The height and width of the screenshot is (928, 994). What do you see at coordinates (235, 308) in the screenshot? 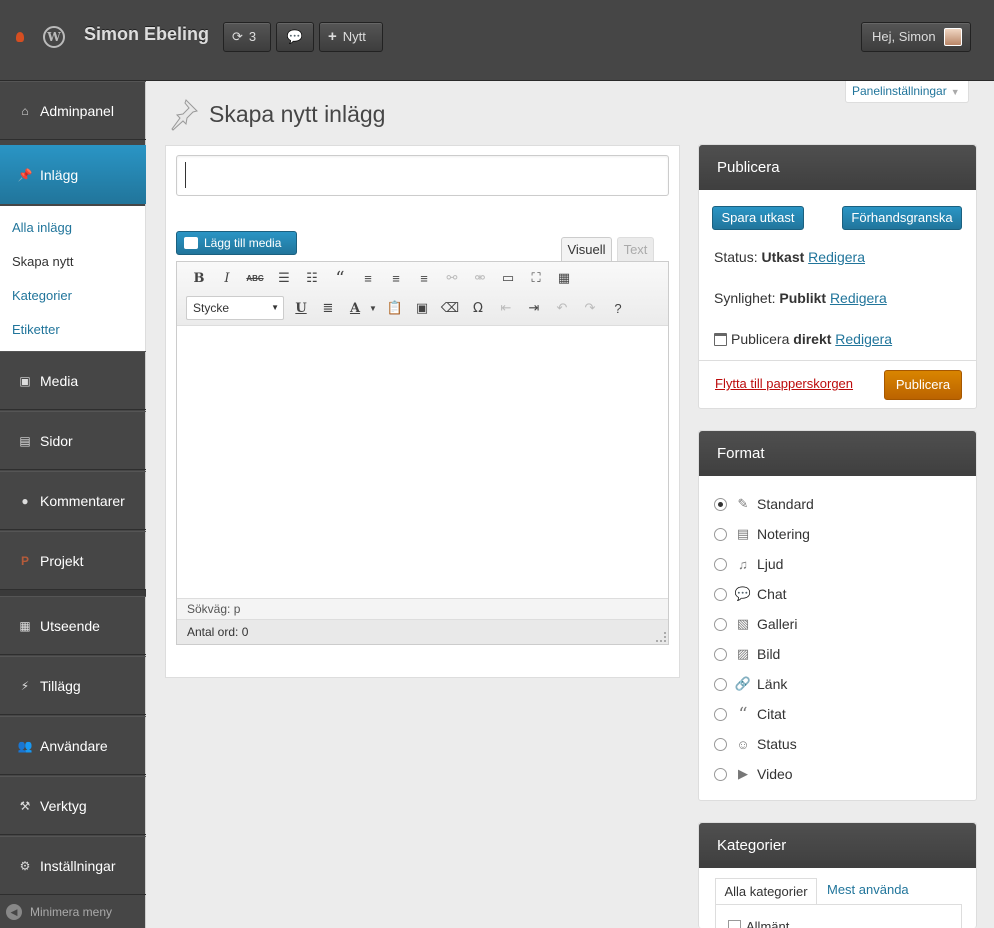
I see `paragraph-format-select: Stycke ▼` at bounding box center [235, 308].